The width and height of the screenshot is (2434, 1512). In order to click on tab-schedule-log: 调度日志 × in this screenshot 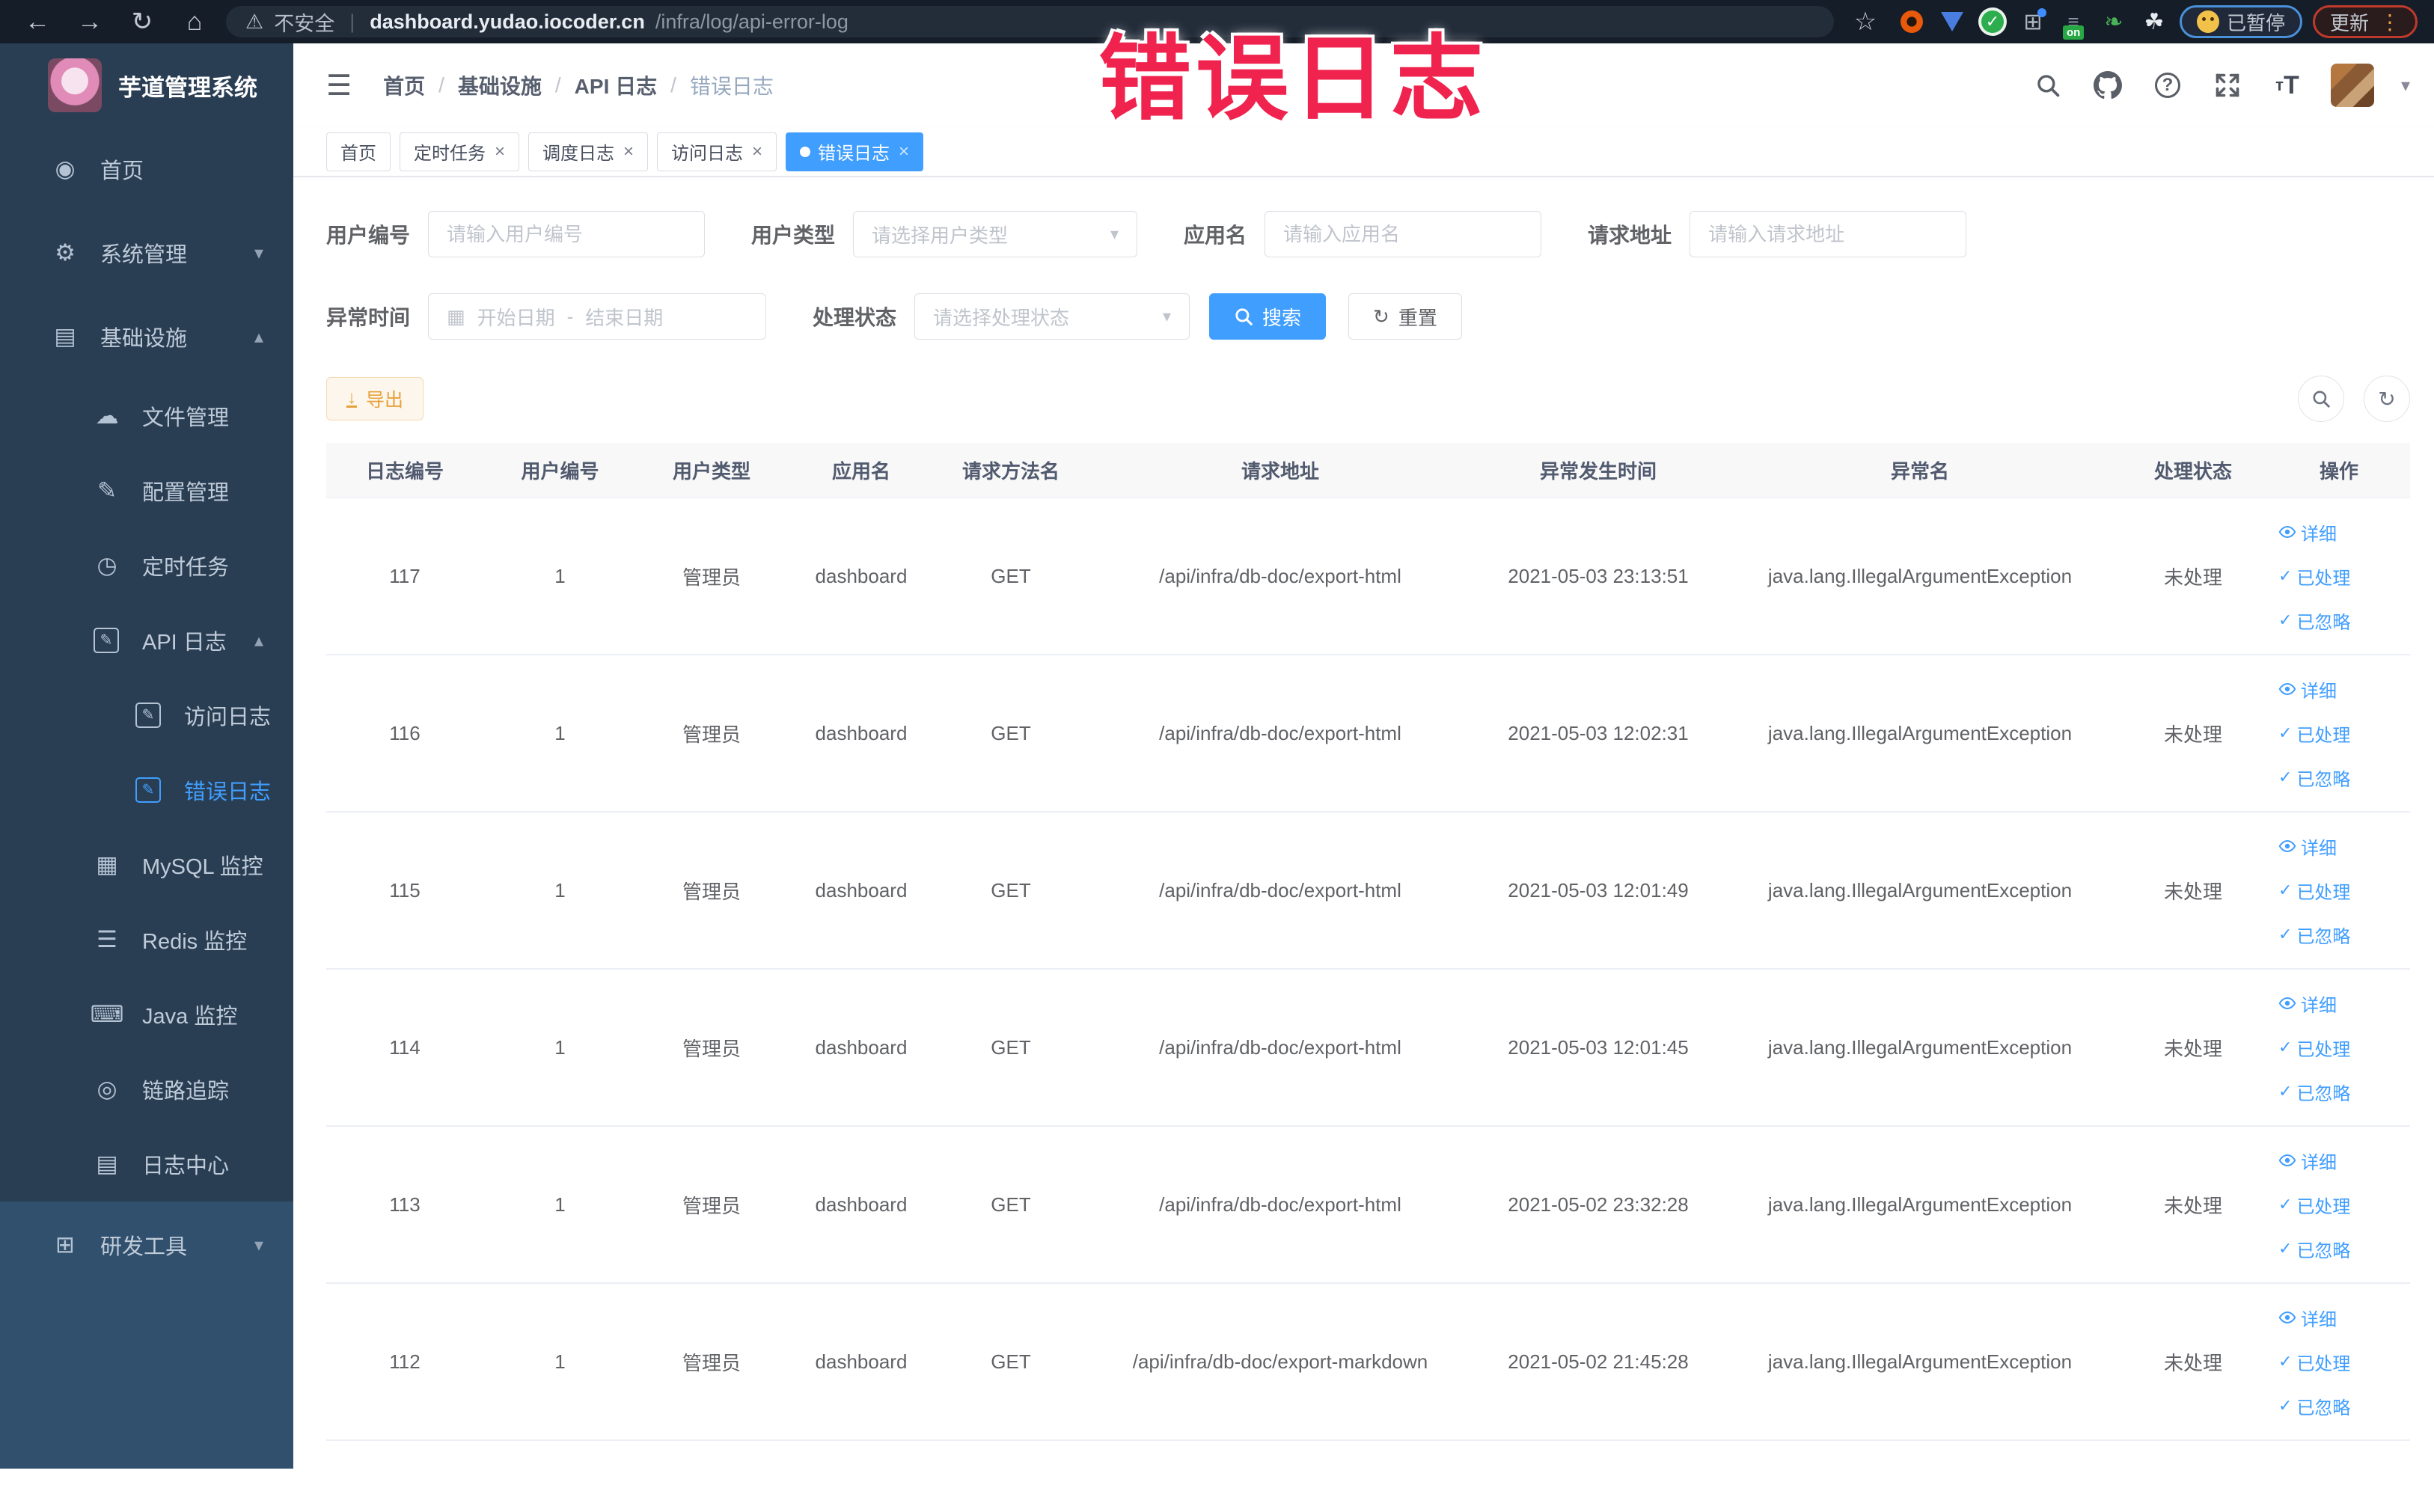, I will do `click(589, 151)`.